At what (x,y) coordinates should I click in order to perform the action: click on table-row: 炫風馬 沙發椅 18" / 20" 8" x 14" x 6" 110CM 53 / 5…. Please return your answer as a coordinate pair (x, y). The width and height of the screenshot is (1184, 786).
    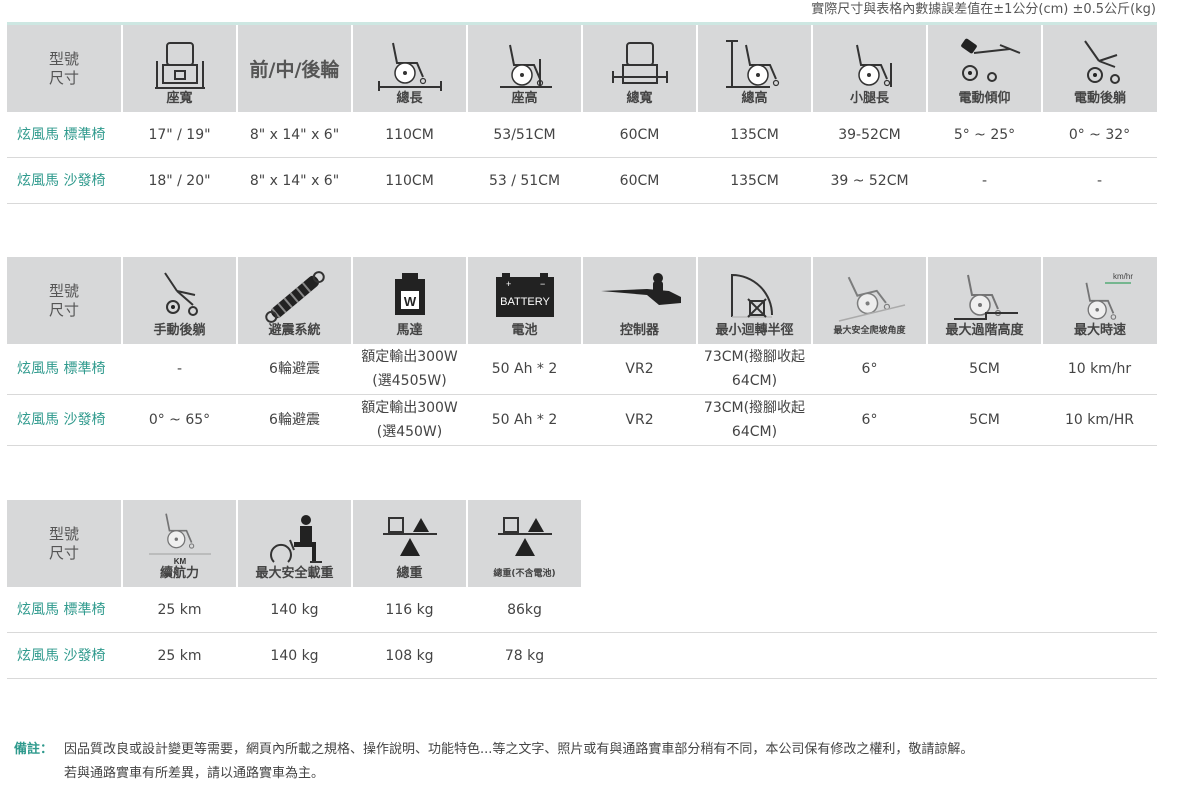
    Looking at the image, I should click on (582, 180).